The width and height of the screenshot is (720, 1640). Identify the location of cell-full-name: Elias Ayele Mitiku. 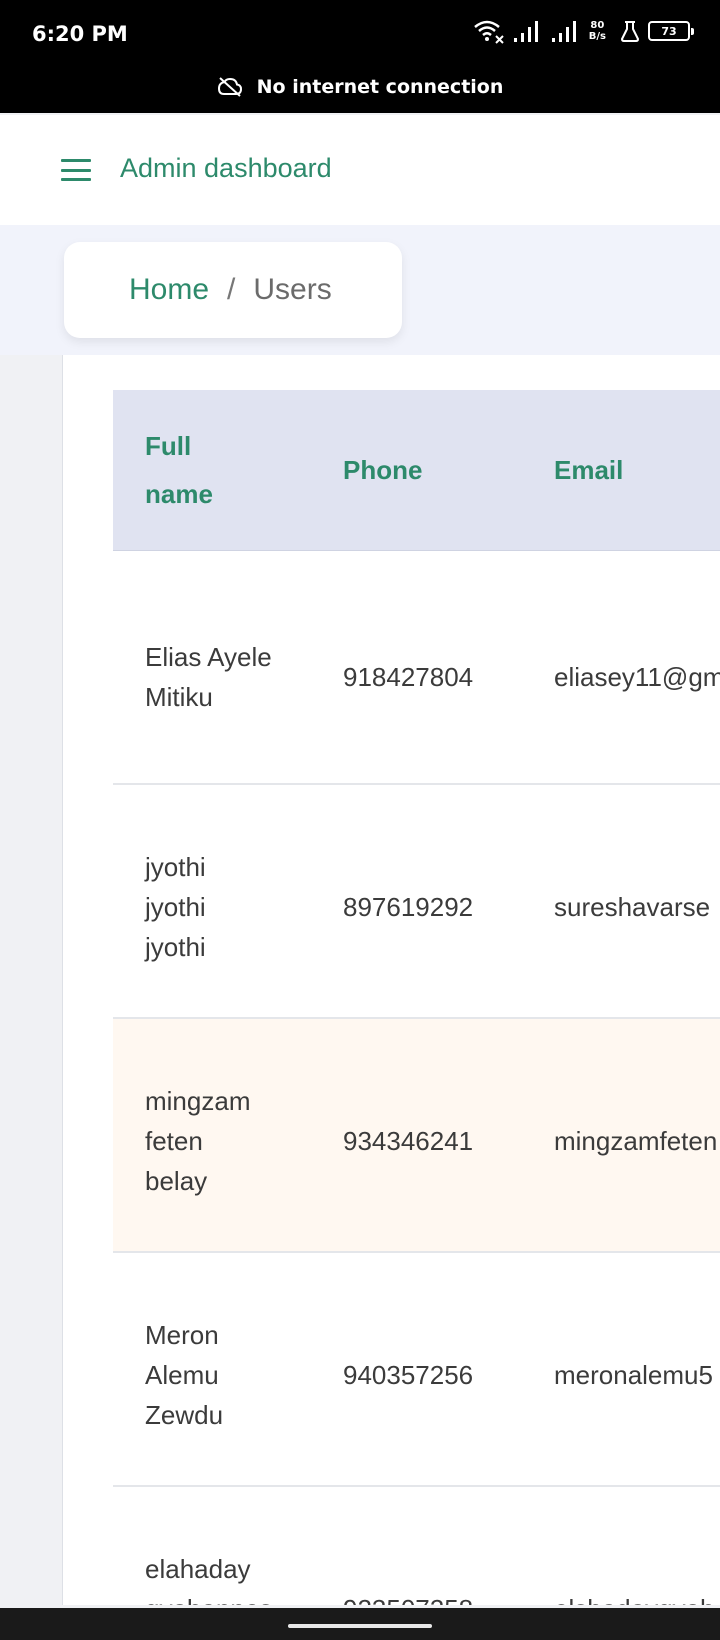
(208, 677).